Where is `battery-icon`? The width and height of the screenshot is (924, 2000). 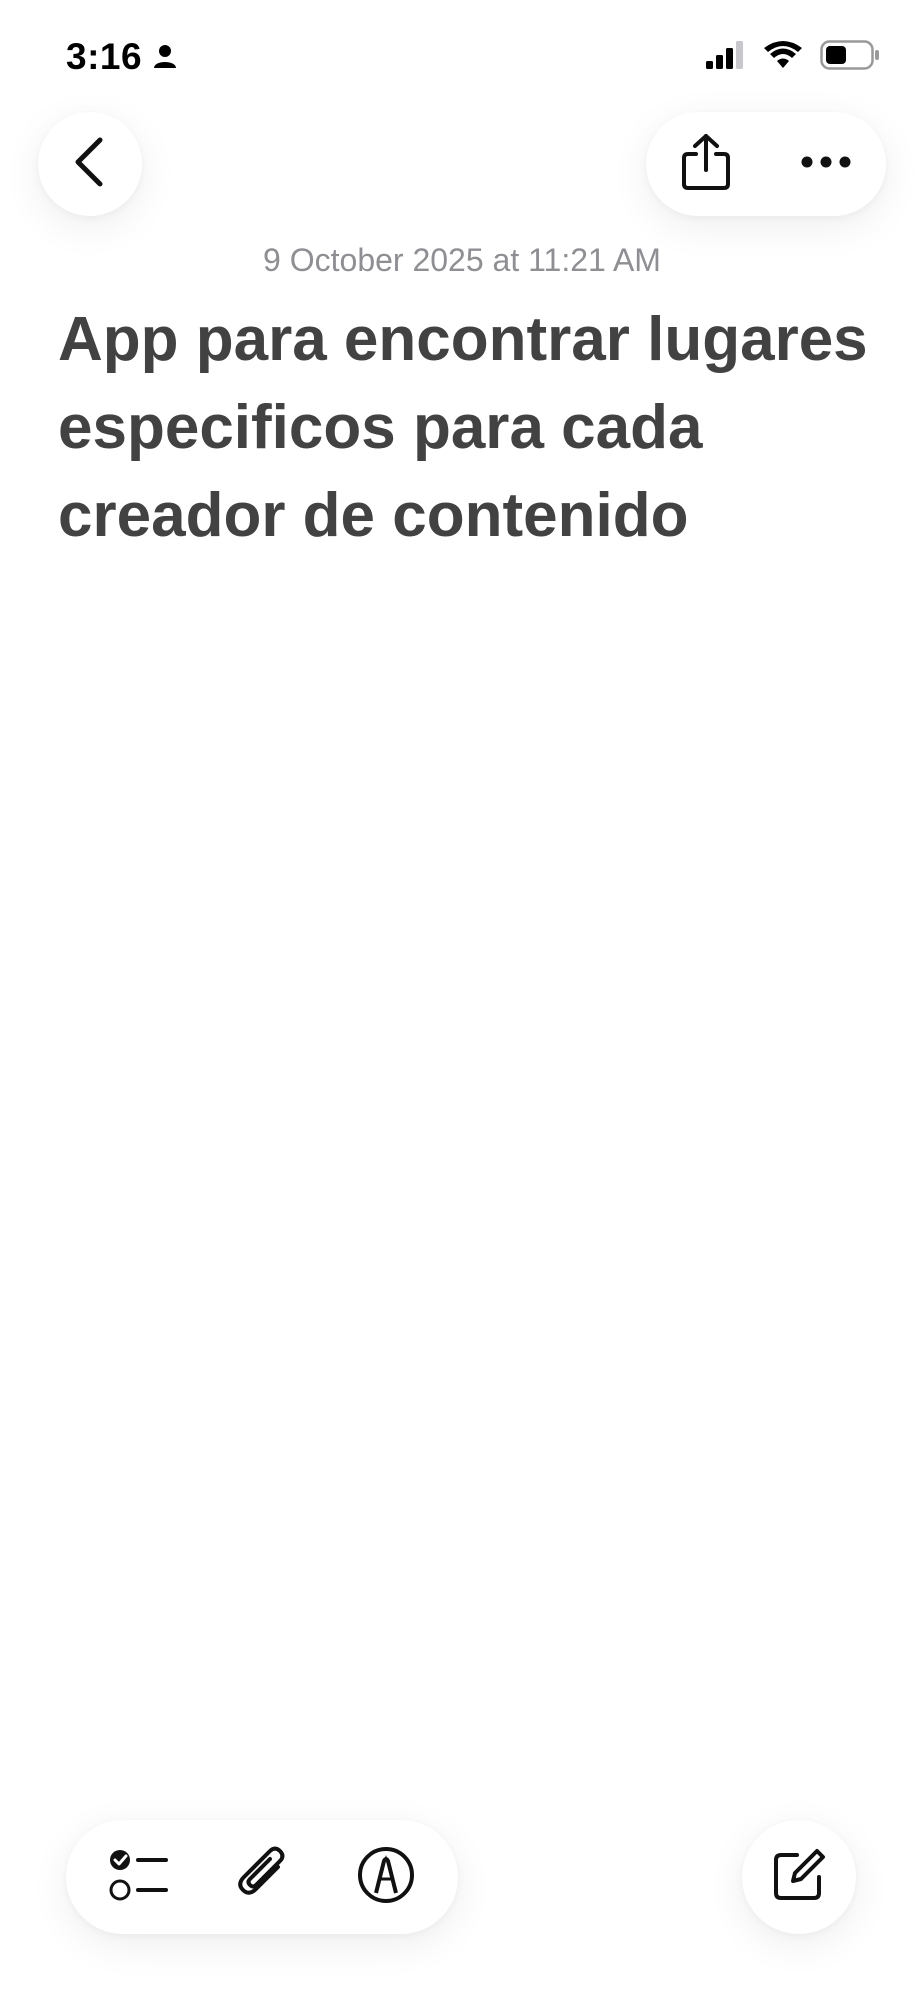 battery-icon is located at coordinates (850, 57).